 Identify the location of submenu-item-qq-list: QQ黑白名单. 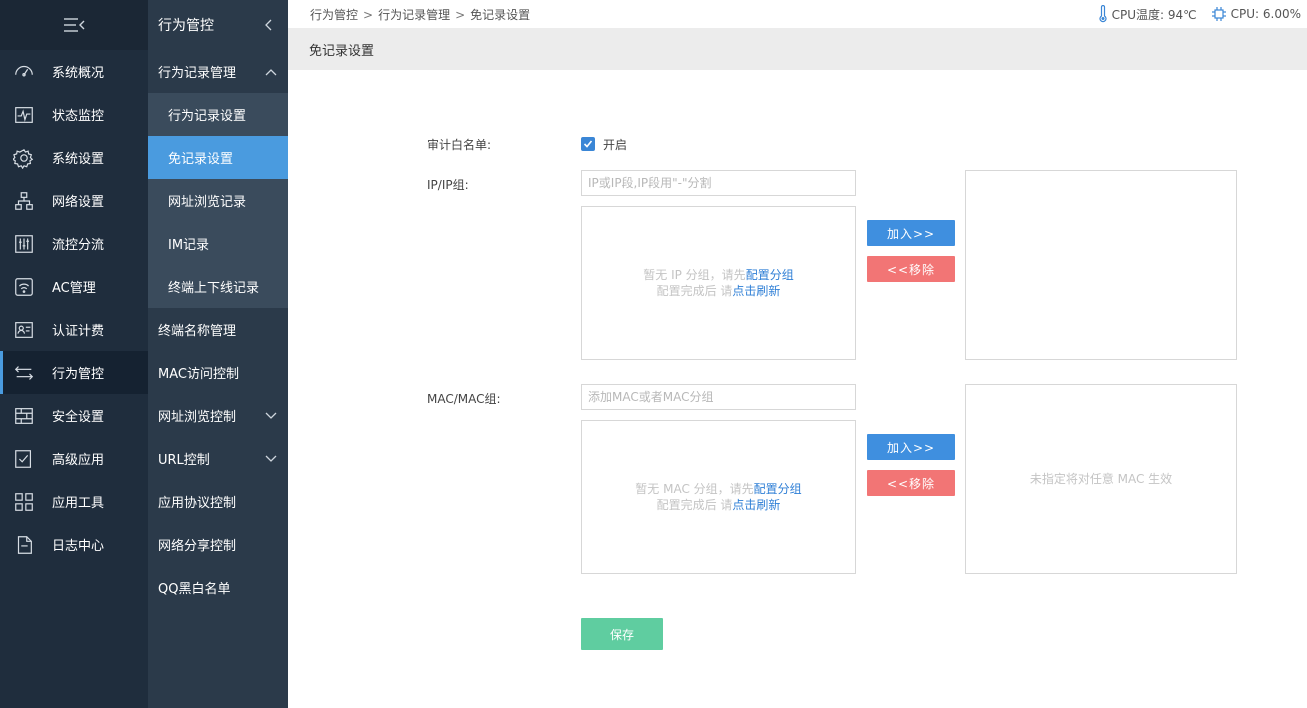
(218, 587).